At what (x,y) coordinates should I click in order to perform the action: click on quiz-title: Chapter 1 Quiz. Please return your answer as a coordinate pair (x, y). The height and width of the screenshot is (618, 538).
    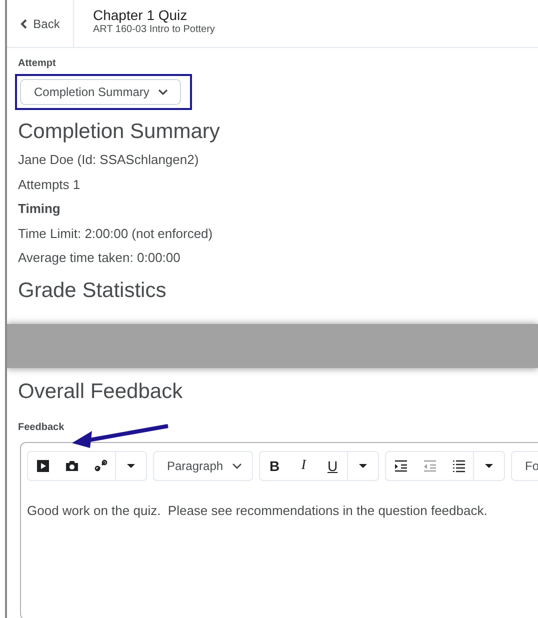
    Looking at the image, I should click on (140, 15).